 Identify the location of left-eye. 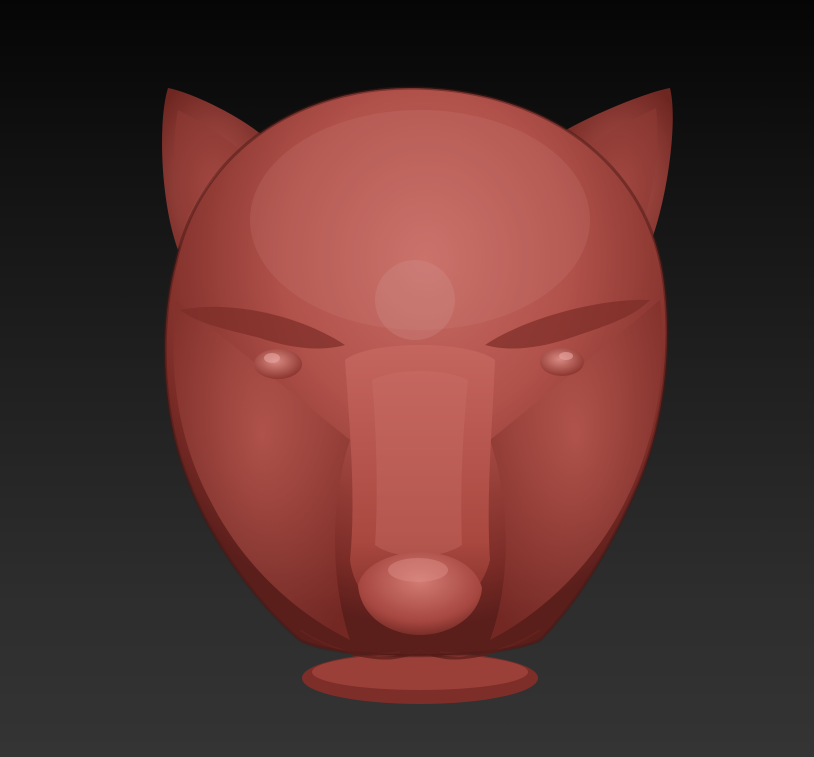
(278, 364).